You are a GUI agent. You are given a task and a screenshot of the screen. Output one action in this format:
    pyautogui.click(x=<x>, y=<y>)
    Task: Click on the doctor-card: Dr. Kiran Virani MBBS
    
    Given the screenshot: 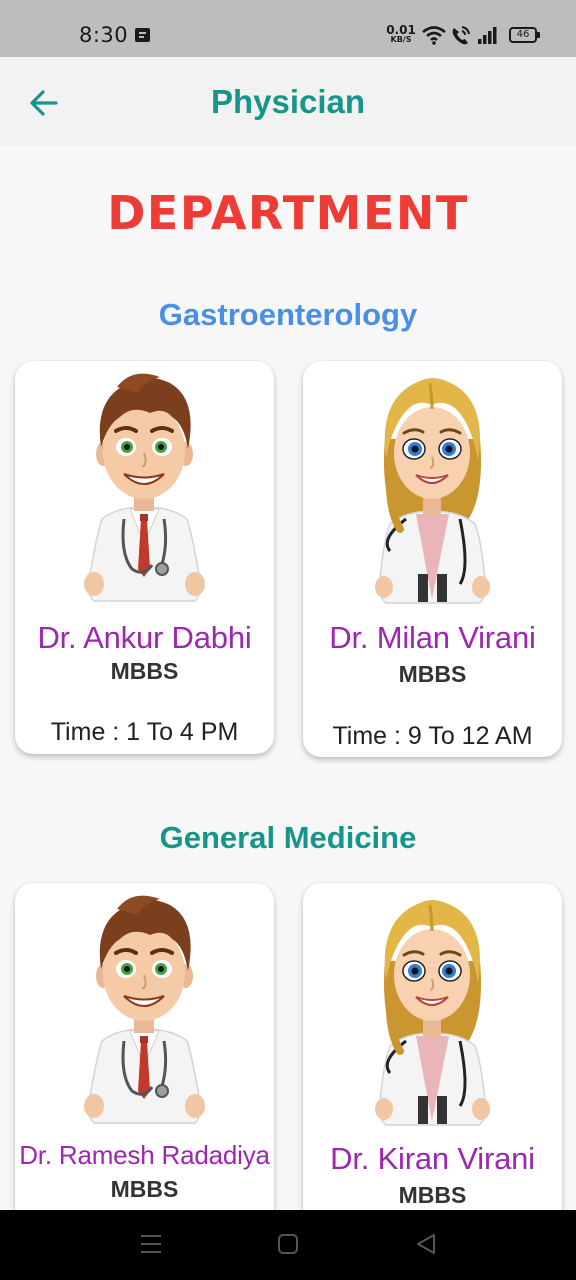 What is the action you would take?
    pyautogui.click(x=432, y=1063)
    